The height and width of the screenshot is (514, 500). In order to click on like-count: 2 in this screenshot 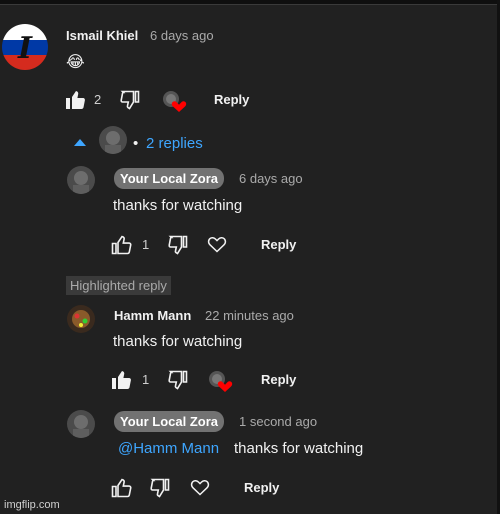, I will do `click(98, 99)`.